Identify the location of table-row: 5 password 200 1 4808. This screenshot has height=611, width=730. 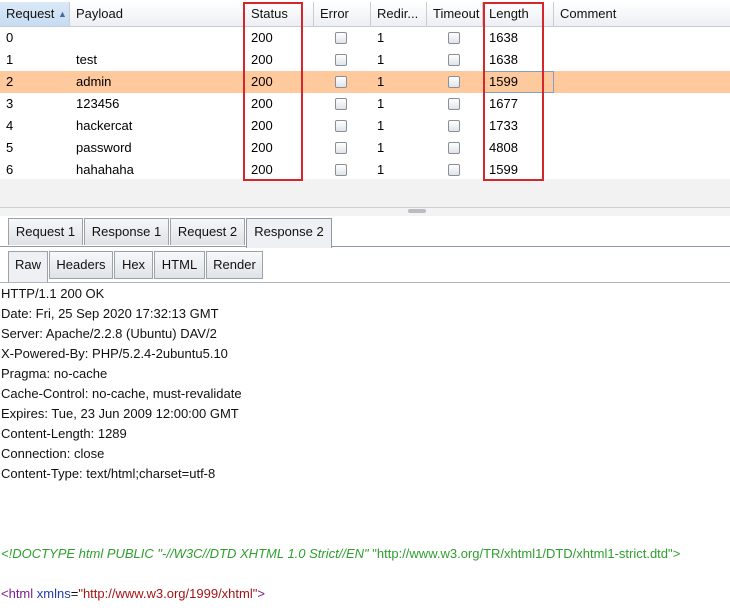
(365, 148).